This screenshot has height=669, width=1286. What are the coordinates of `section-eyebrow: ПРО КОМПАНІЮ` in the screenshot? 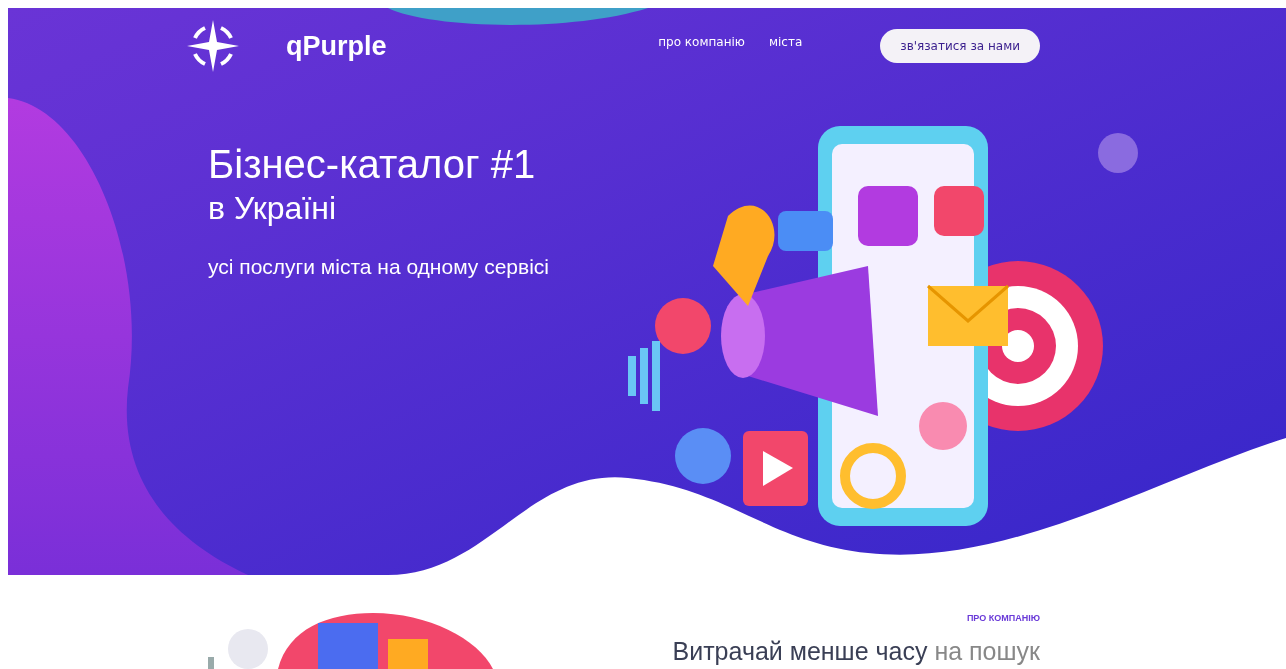 It's located at (1003, 618).